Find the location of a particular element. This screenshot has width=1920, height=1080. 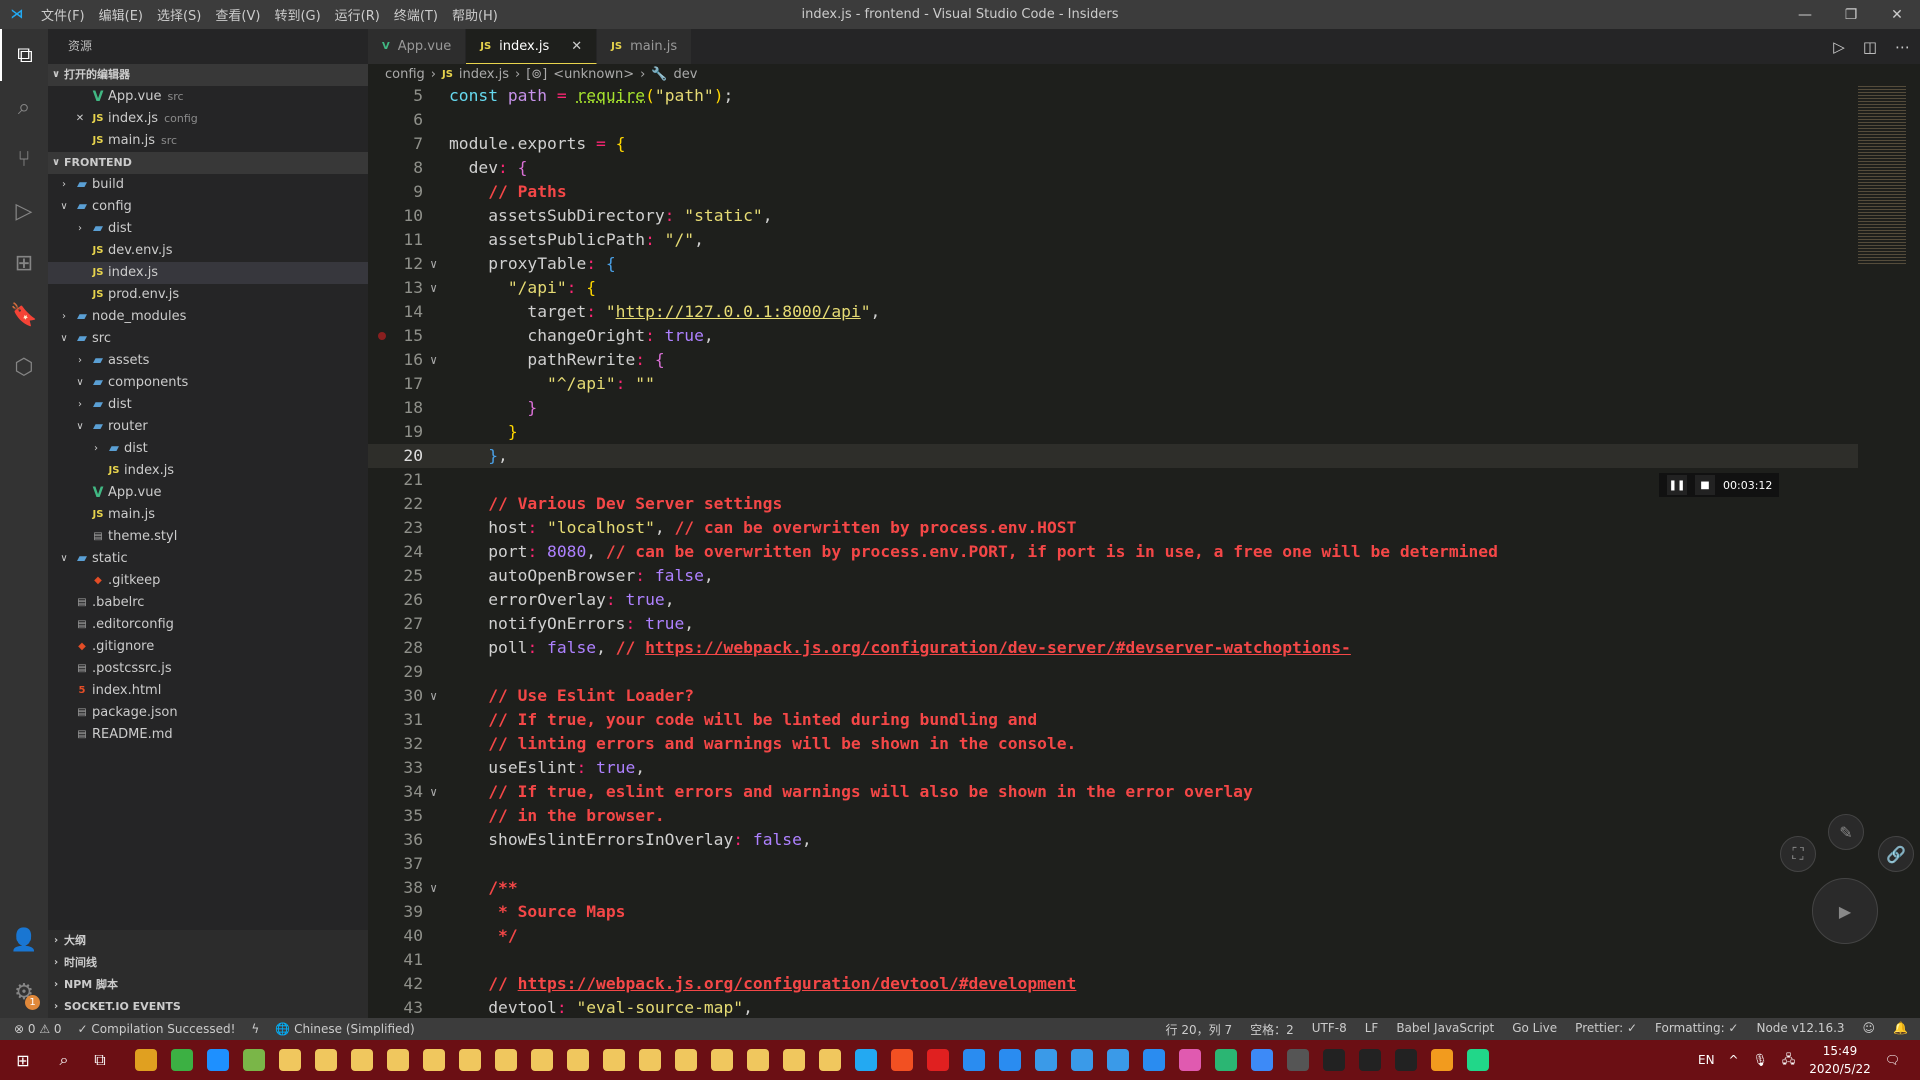

breadcrumb-item: index.js is located at coordinates (484, 75).